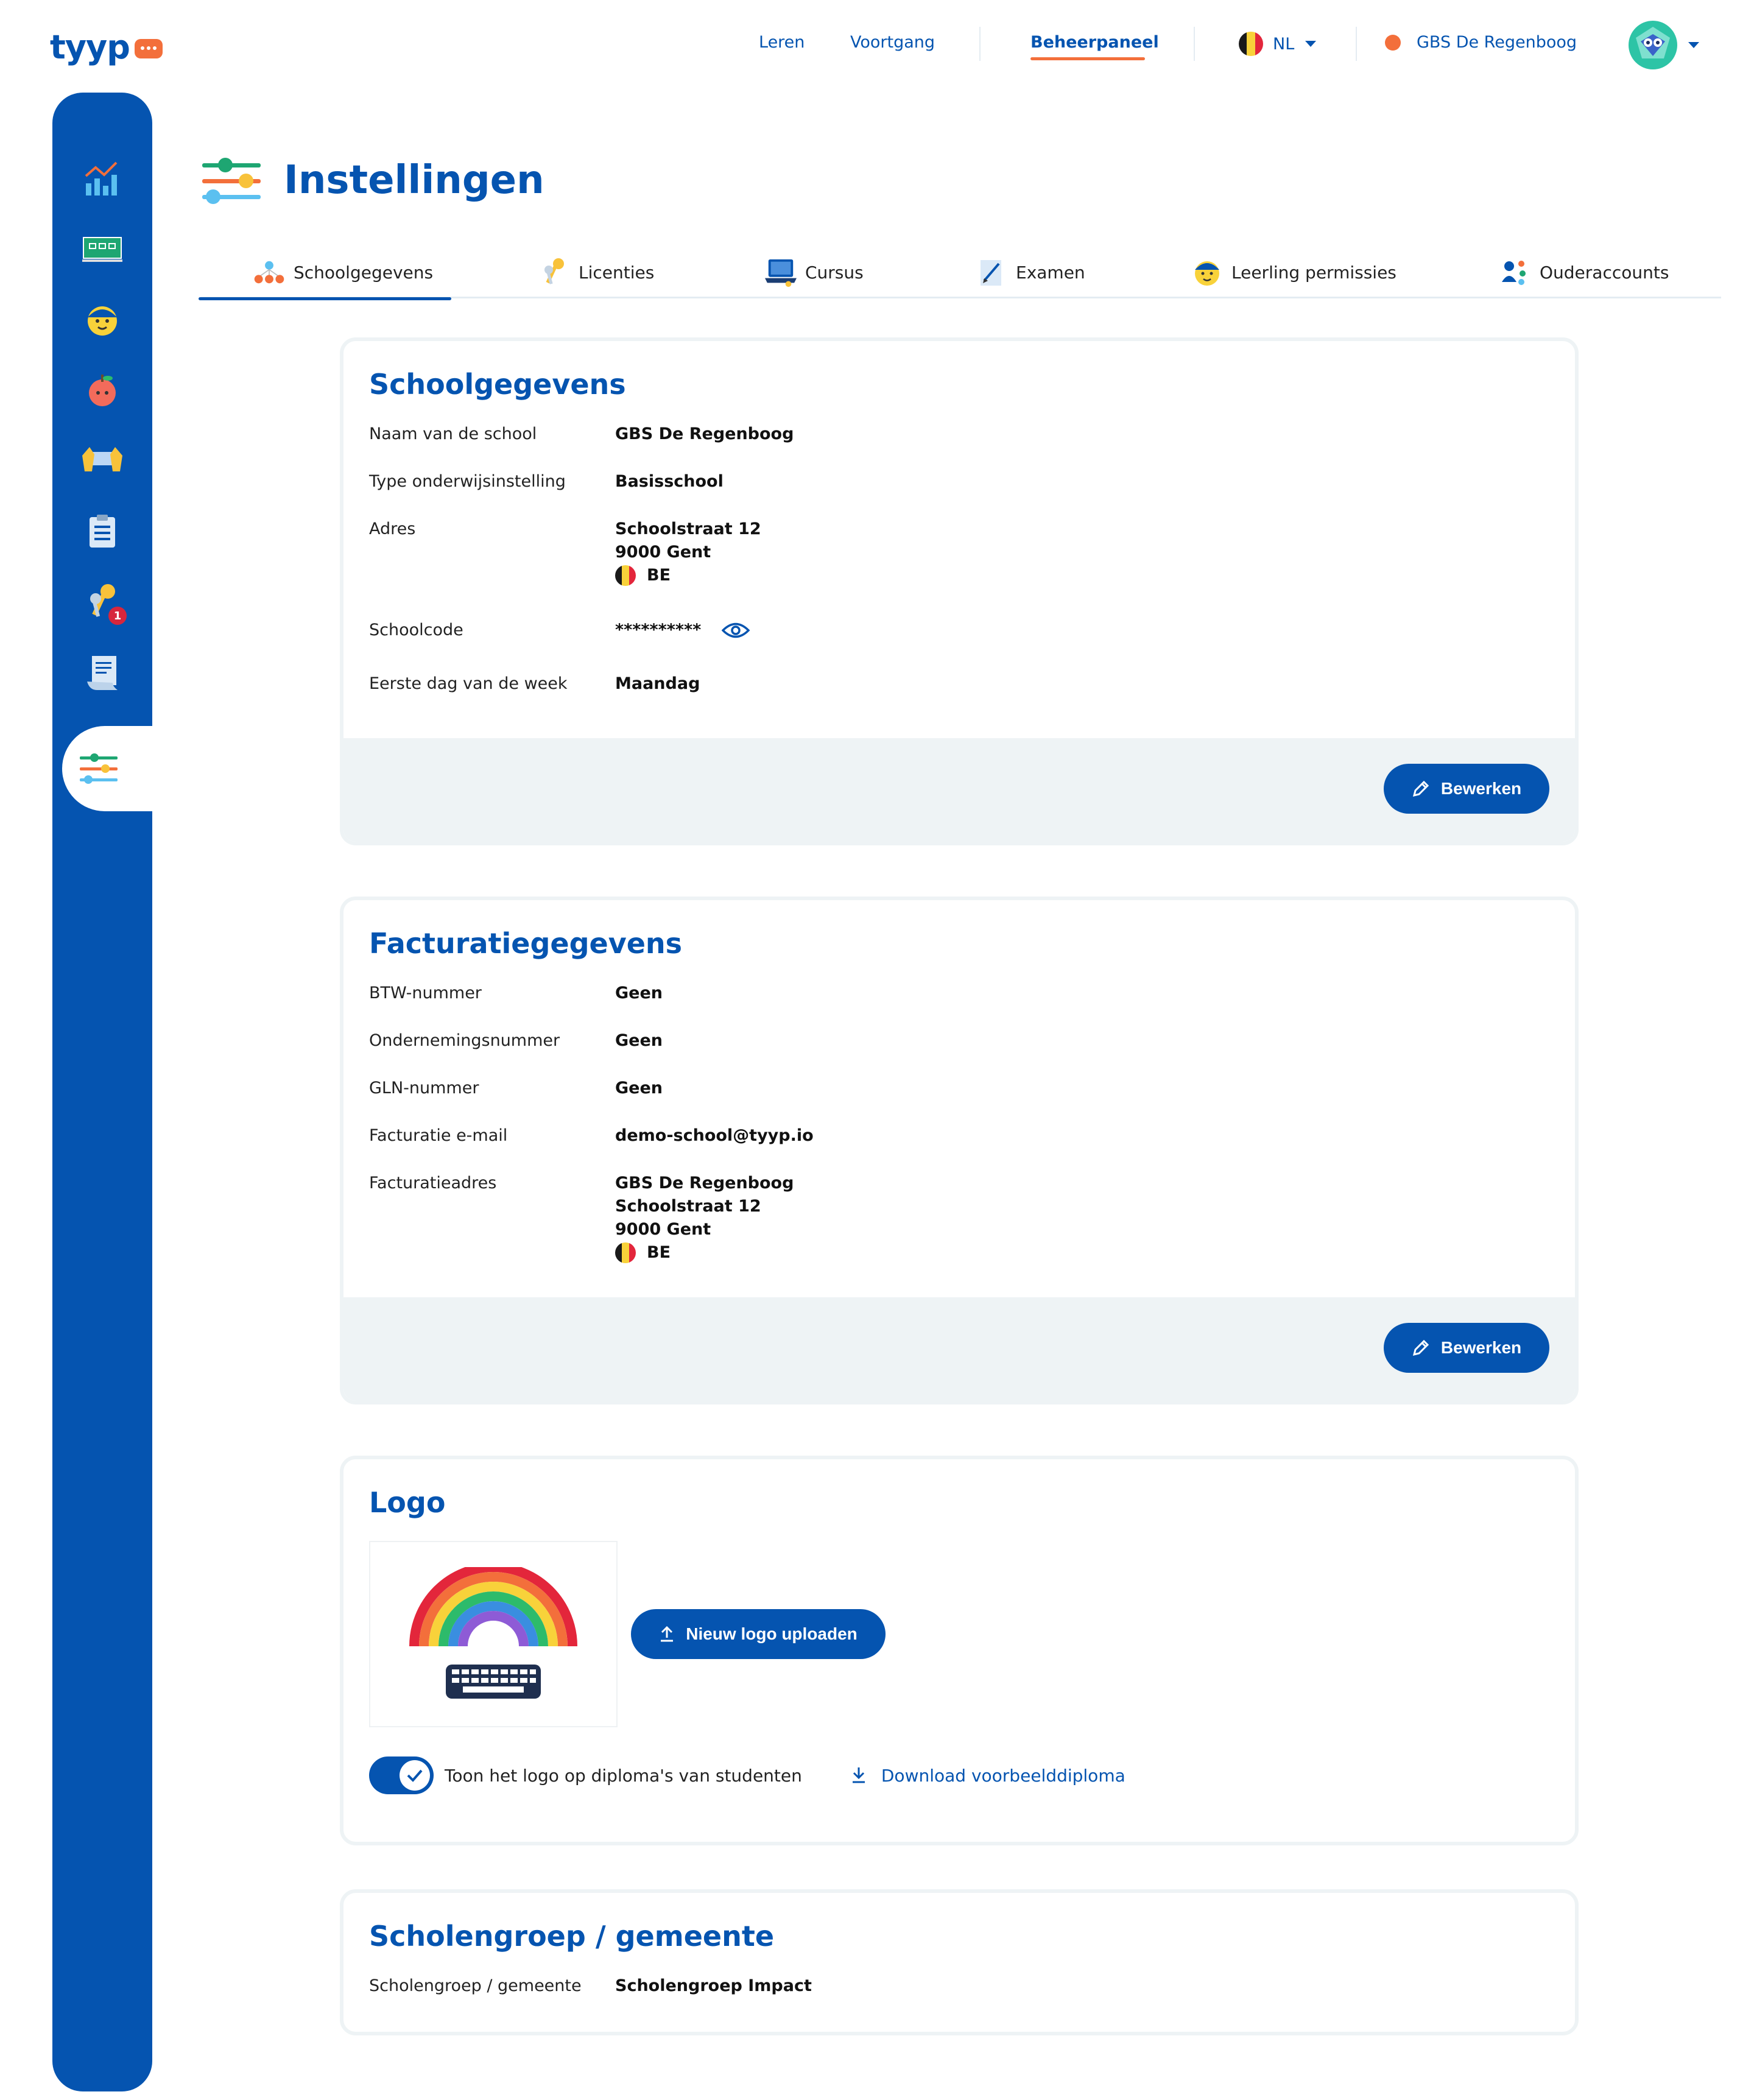 The width and height of the screenshot is (1754, 2100). I want to click on row-label: Schoolcode, so click(416, 631).